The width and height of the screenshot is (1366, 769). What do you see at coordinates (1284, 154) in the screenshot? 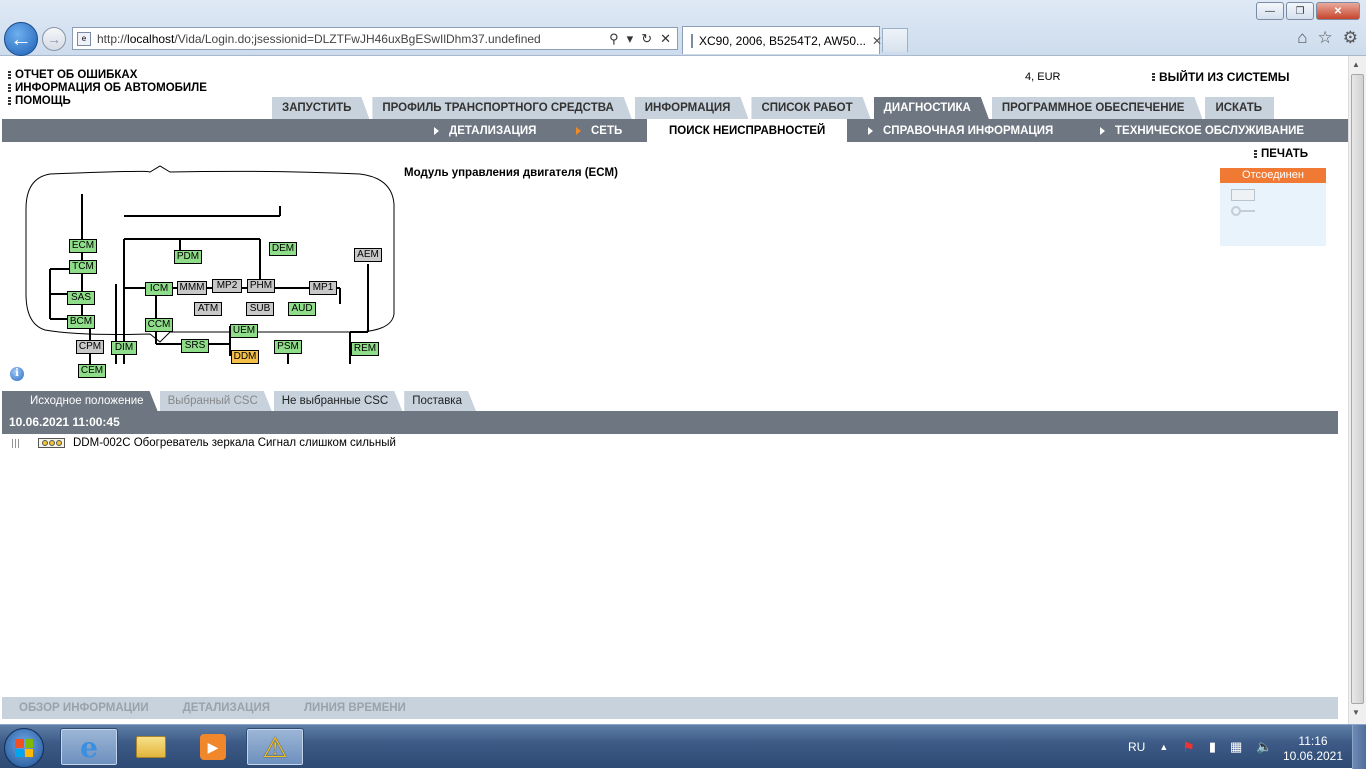
I see `print-label: ПЕЧАТЬ` at bounding box center [1284, 154].